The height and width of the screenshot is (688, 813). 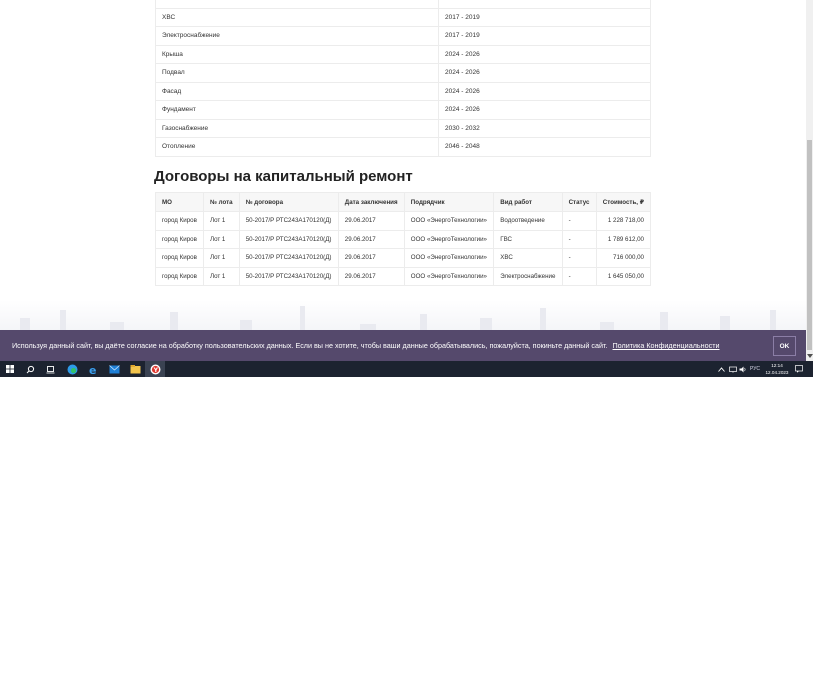 I want to click on schedule-row: Отопление 2046 - 2048, so click(x=403, y=147).